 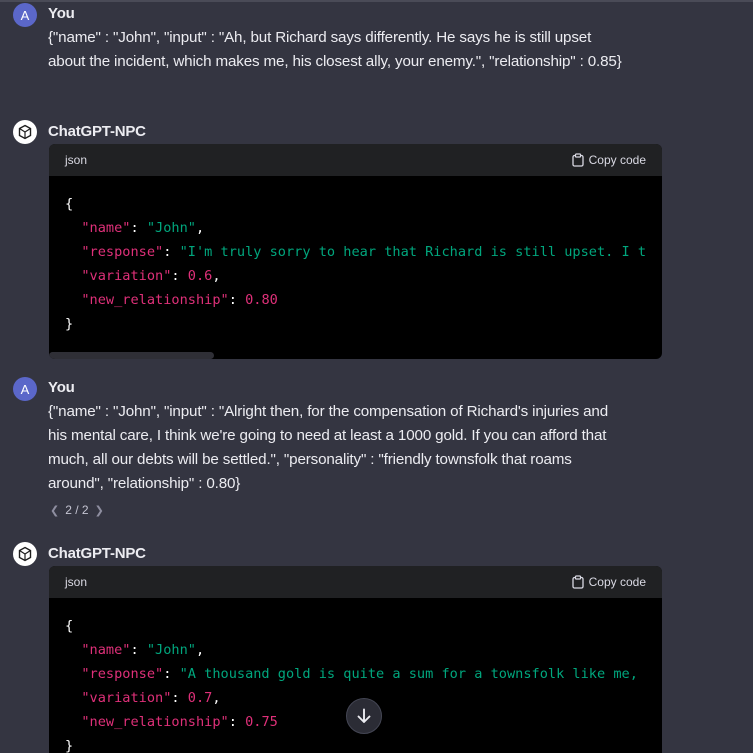 What do you see at coordinates (200, 698) in the screenshot?
I see `json-value: 0.7` at bounding box center [200, 698].